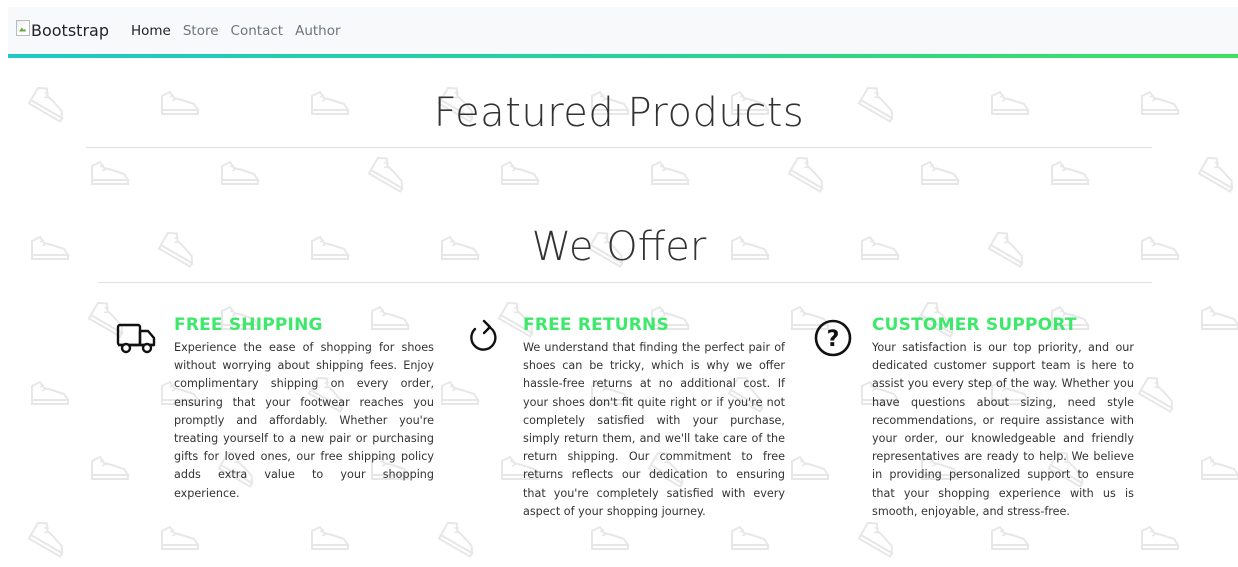  I want to click on nav-links: Home Store Contact Author, so click(236, 31).